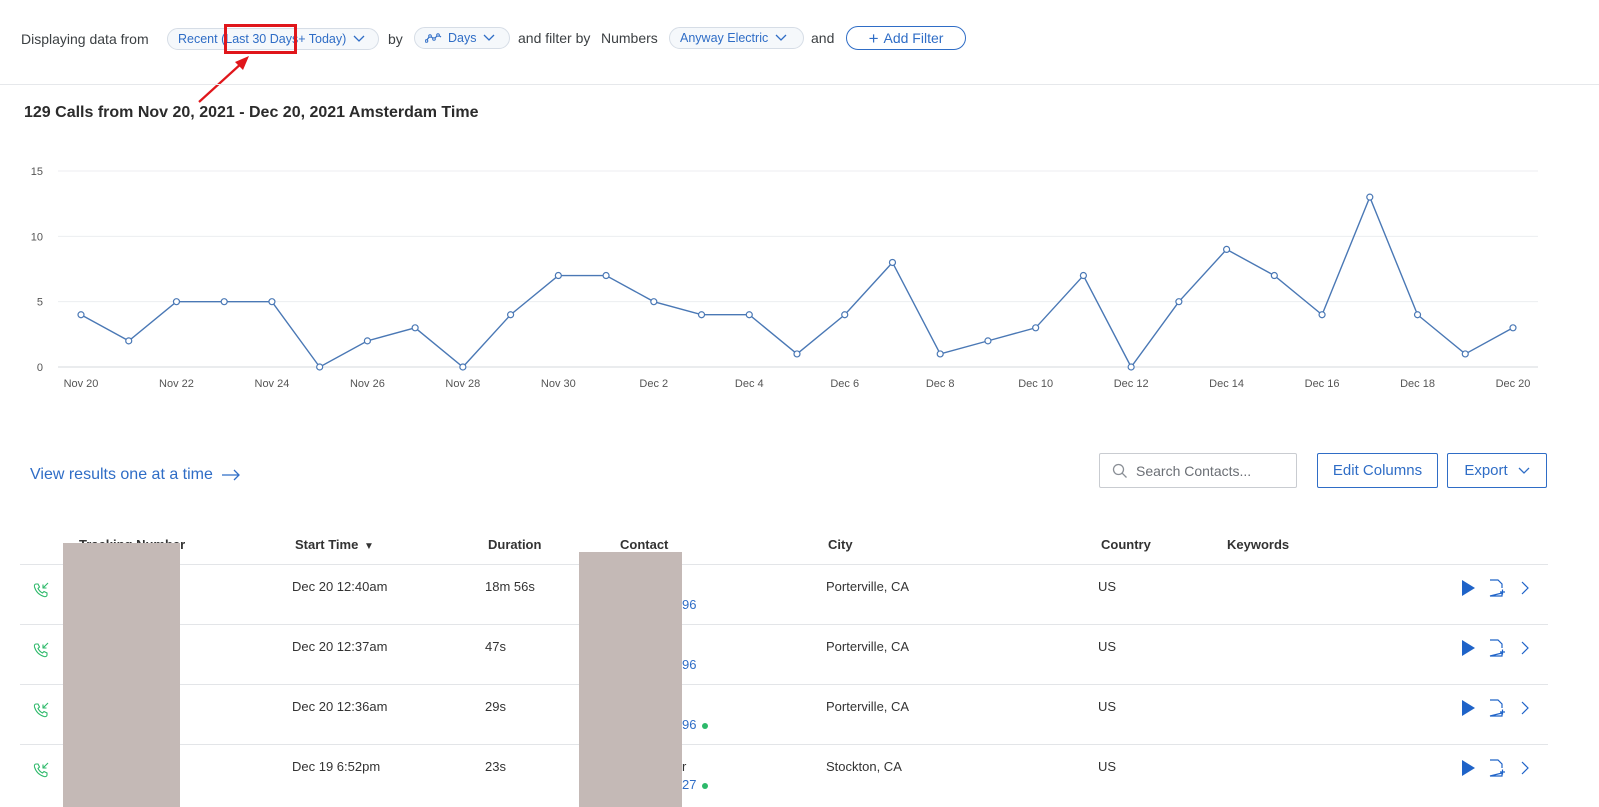 The height and width of the screenshot is (807, 1599). I want to click on date-range-part1: Recent (, so click(202, 39).